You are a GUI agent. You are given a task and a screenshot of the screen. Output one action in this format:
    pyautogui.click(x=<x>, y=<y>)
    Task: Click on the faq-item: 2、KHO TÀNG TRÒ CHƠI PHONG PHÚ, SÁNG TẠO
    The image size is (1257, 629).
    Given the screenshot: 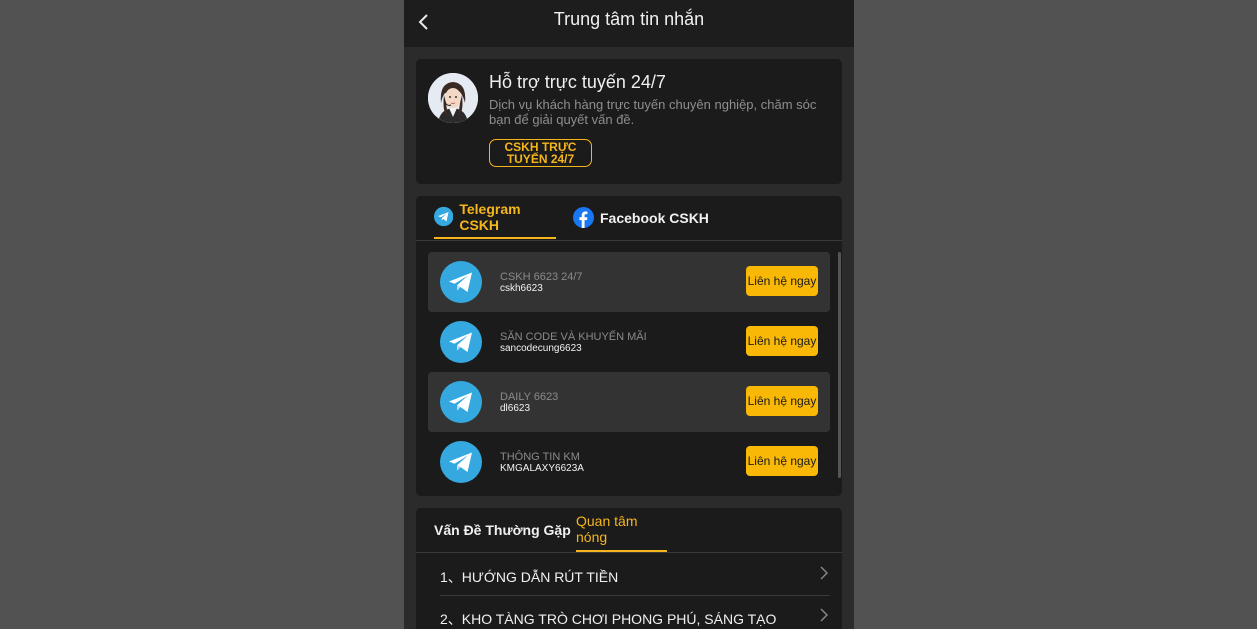 What is the action you would take?
    pyautogui.click(x=635, y=612)
    